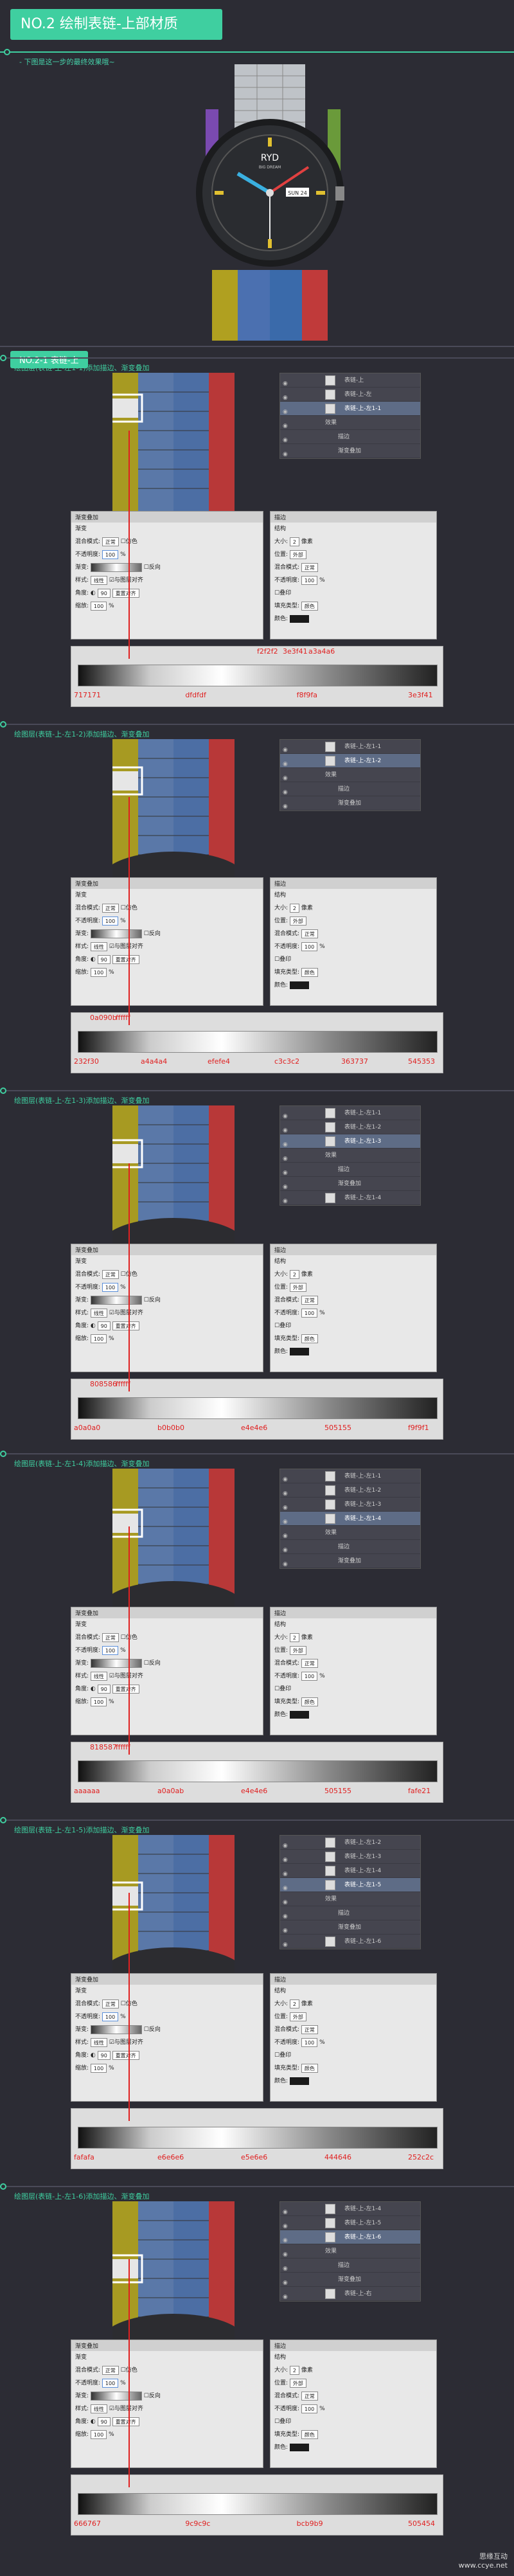 This screenshot has height=2576, width=514. What do you see at coordinates (350, 2294) in the screenshot?
I see `layer-row: ◉ 表链-上-右` at bounding box center [350, 2294].